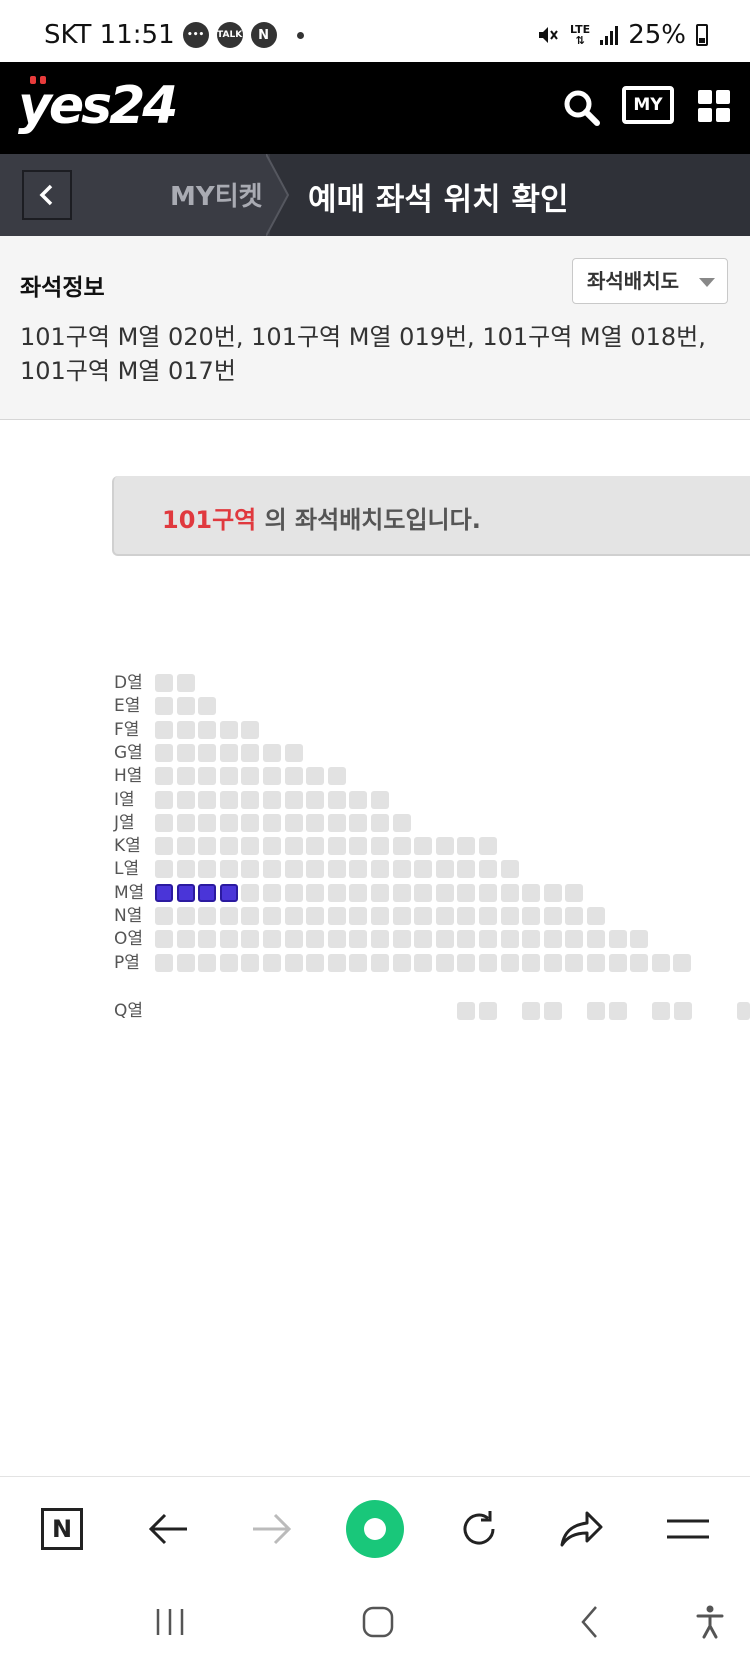  What do you see at coordinates (216, 194) in the screenshot?
I see `breadcrumb: MY티켓` at bounding box center [216, 194].